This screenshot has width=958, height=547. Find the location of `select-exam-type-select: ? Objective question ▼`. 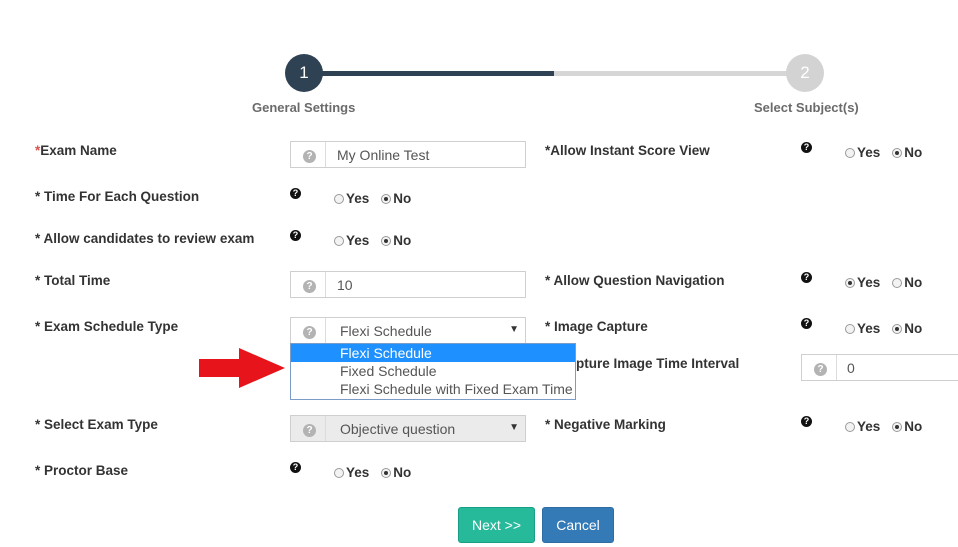

select-exam-type-select: ? Objective question ▼ is located at coordinates (408, 428).